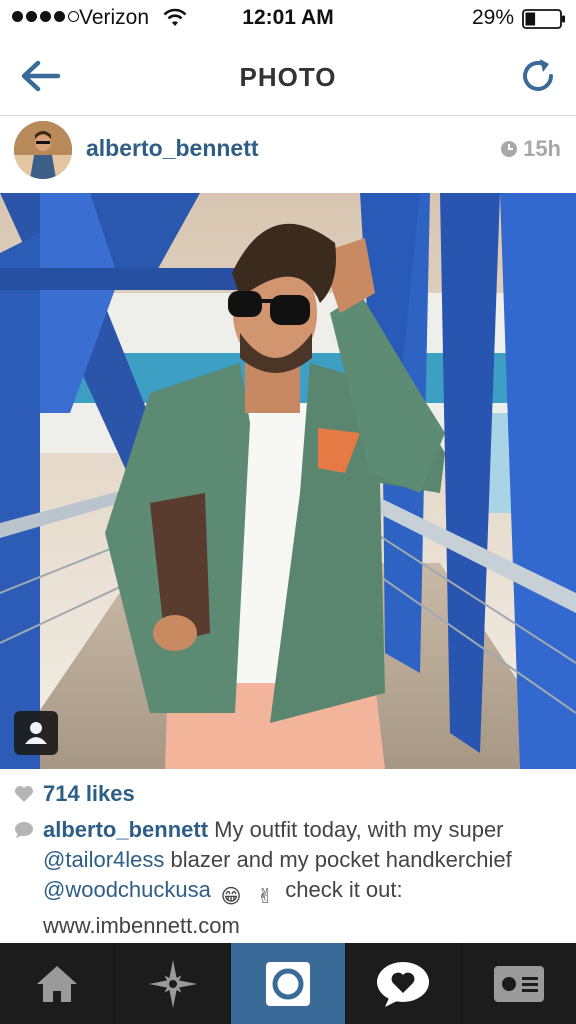 Image resolution: width=576 pixels, height=1024 pixels. Describe the element at coordinates (288, 155) in the screenshot. I see `post-header: alberto_bennett 15h` at that location.